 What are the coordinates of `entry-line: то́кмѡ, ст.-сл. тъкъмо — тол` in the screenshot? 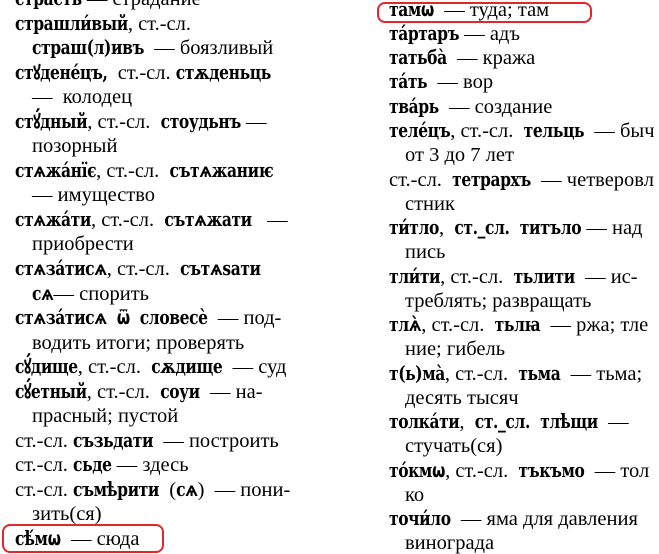 It's located at (524, 470).